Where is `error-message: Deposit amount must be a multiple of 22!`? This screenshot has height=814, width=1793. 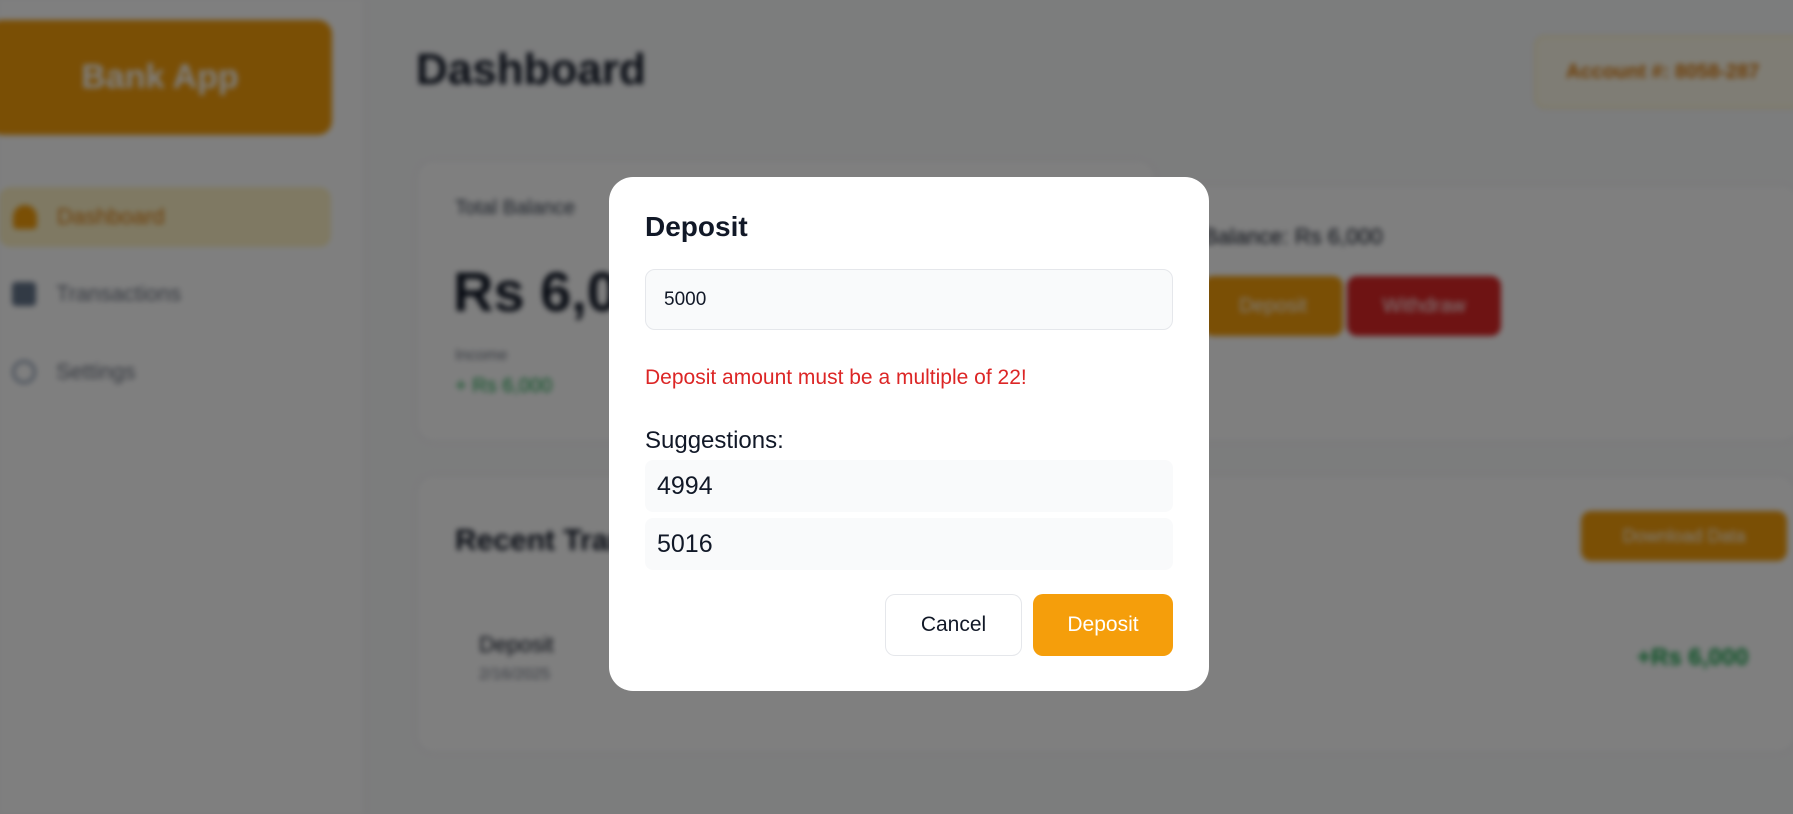
error-message: Deposit amount must be a multiple of 22! is located at coordinates (836, 377).